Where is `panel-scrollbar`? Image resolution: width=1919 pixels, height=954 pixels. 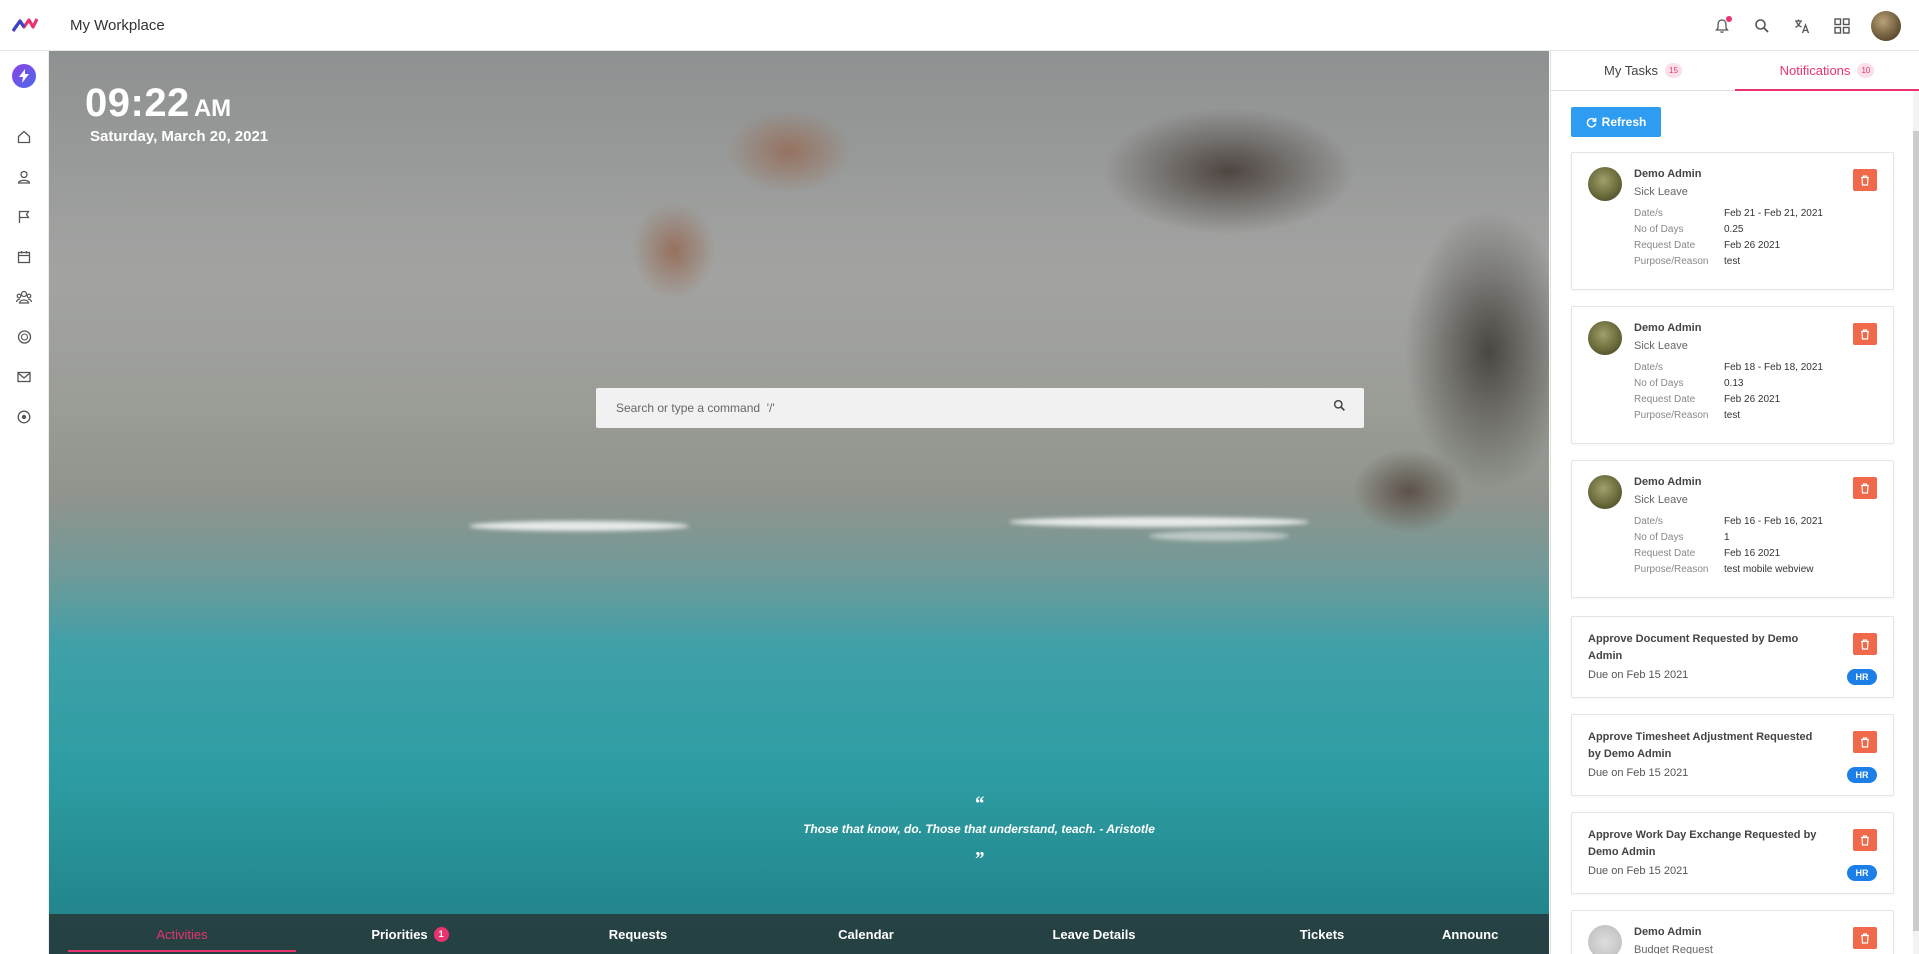 panel-scrollbar is located at coordinates (1916, 522).